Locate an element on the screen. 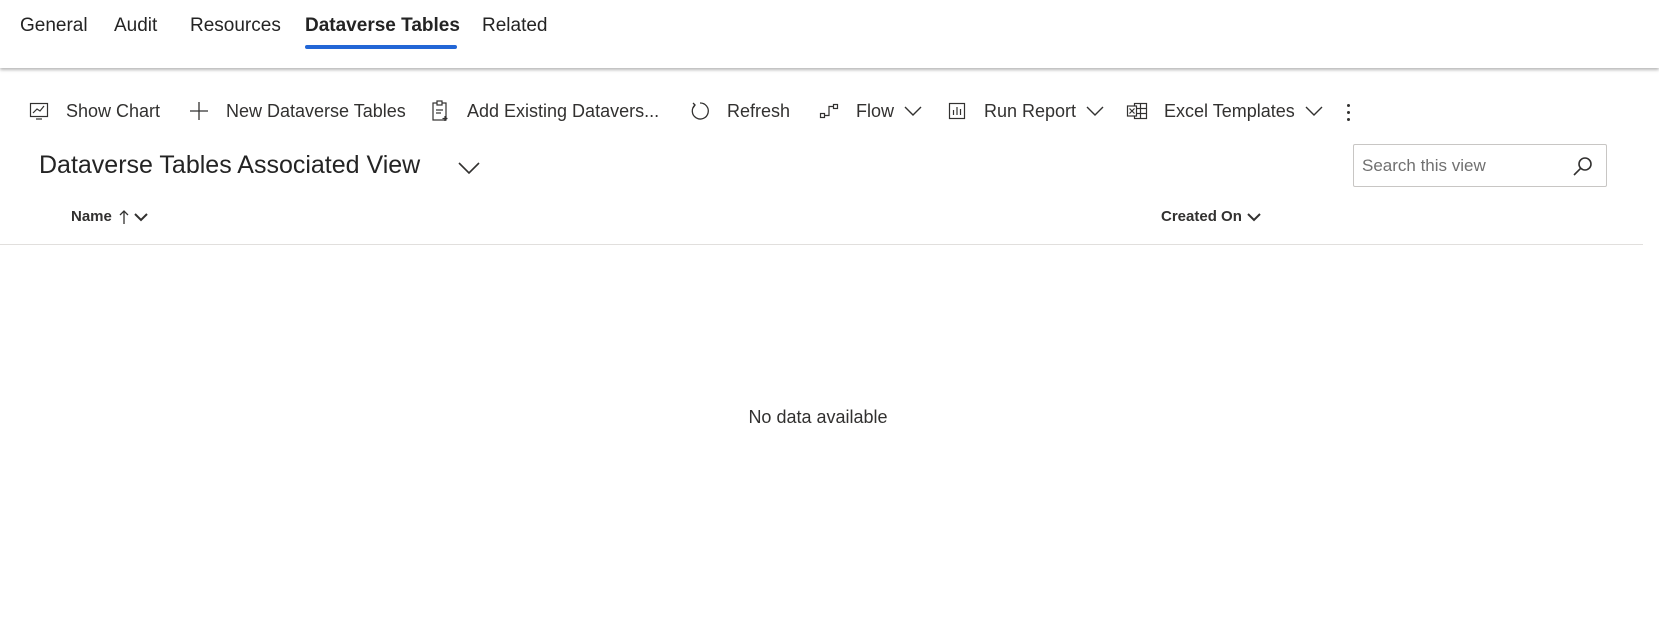  column-header-created-on: Created On is located at coordinates (1211, 216).